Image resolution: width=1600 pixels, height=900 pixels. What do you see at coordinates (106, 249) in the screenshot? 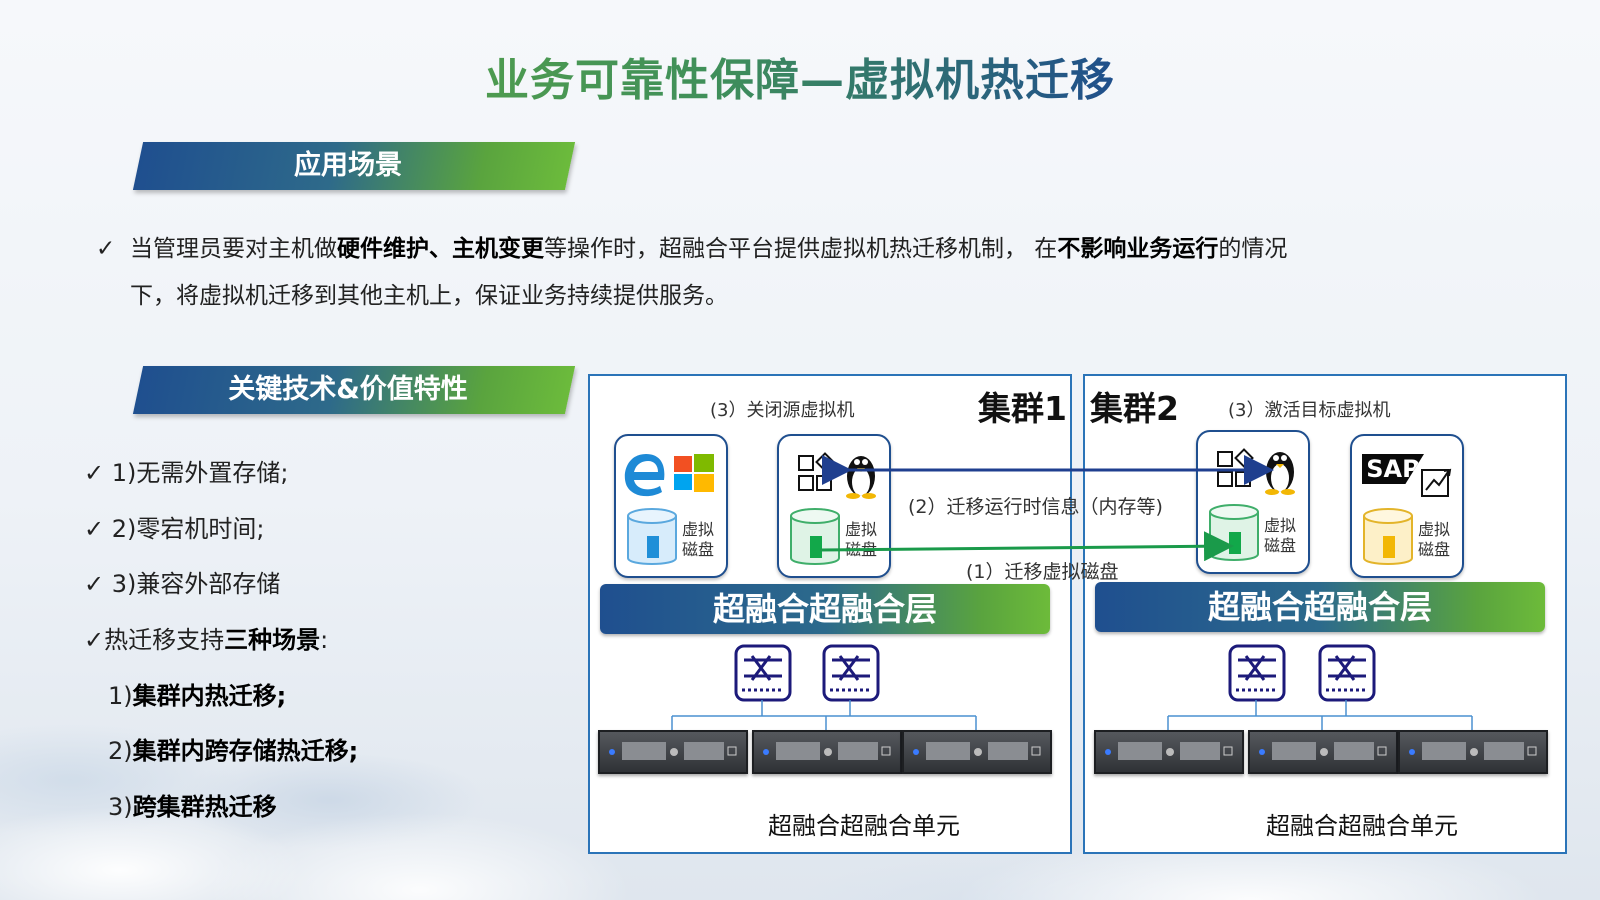
I see `check-icon: ✓` at bounding box center [106, 249].